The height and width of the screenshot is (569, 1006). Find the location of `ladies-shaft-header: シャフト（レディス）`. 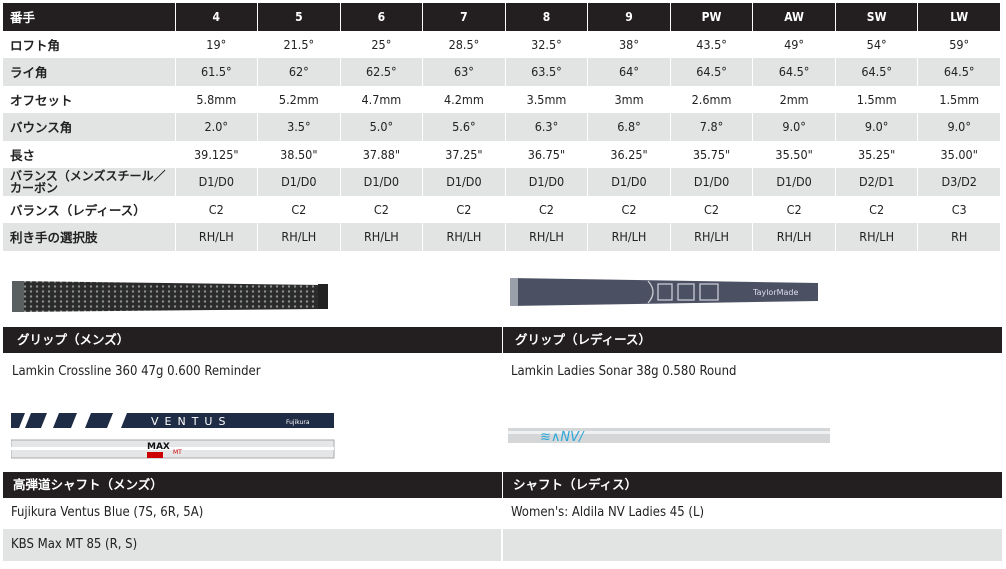

ladies-shaft-header: シャフト（レディス） is located at coordinates (752, 485).